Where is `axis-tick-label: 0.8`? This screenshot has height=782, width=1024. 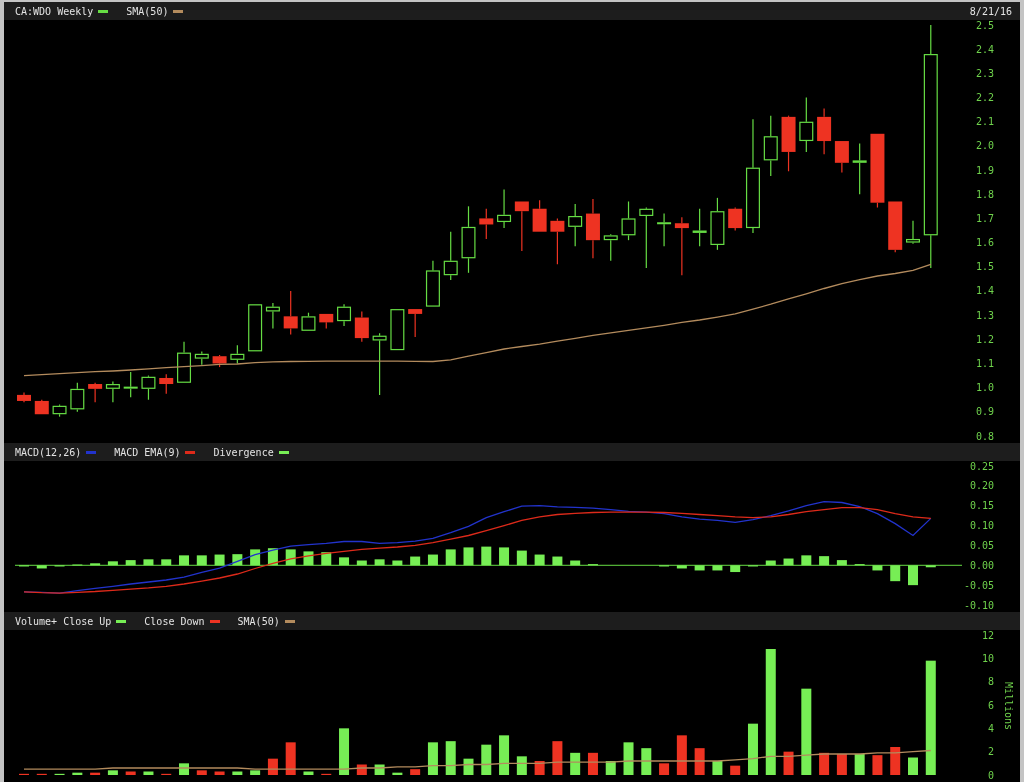
axis-tick-label: 0.8 is located at coordinates (984, 436).